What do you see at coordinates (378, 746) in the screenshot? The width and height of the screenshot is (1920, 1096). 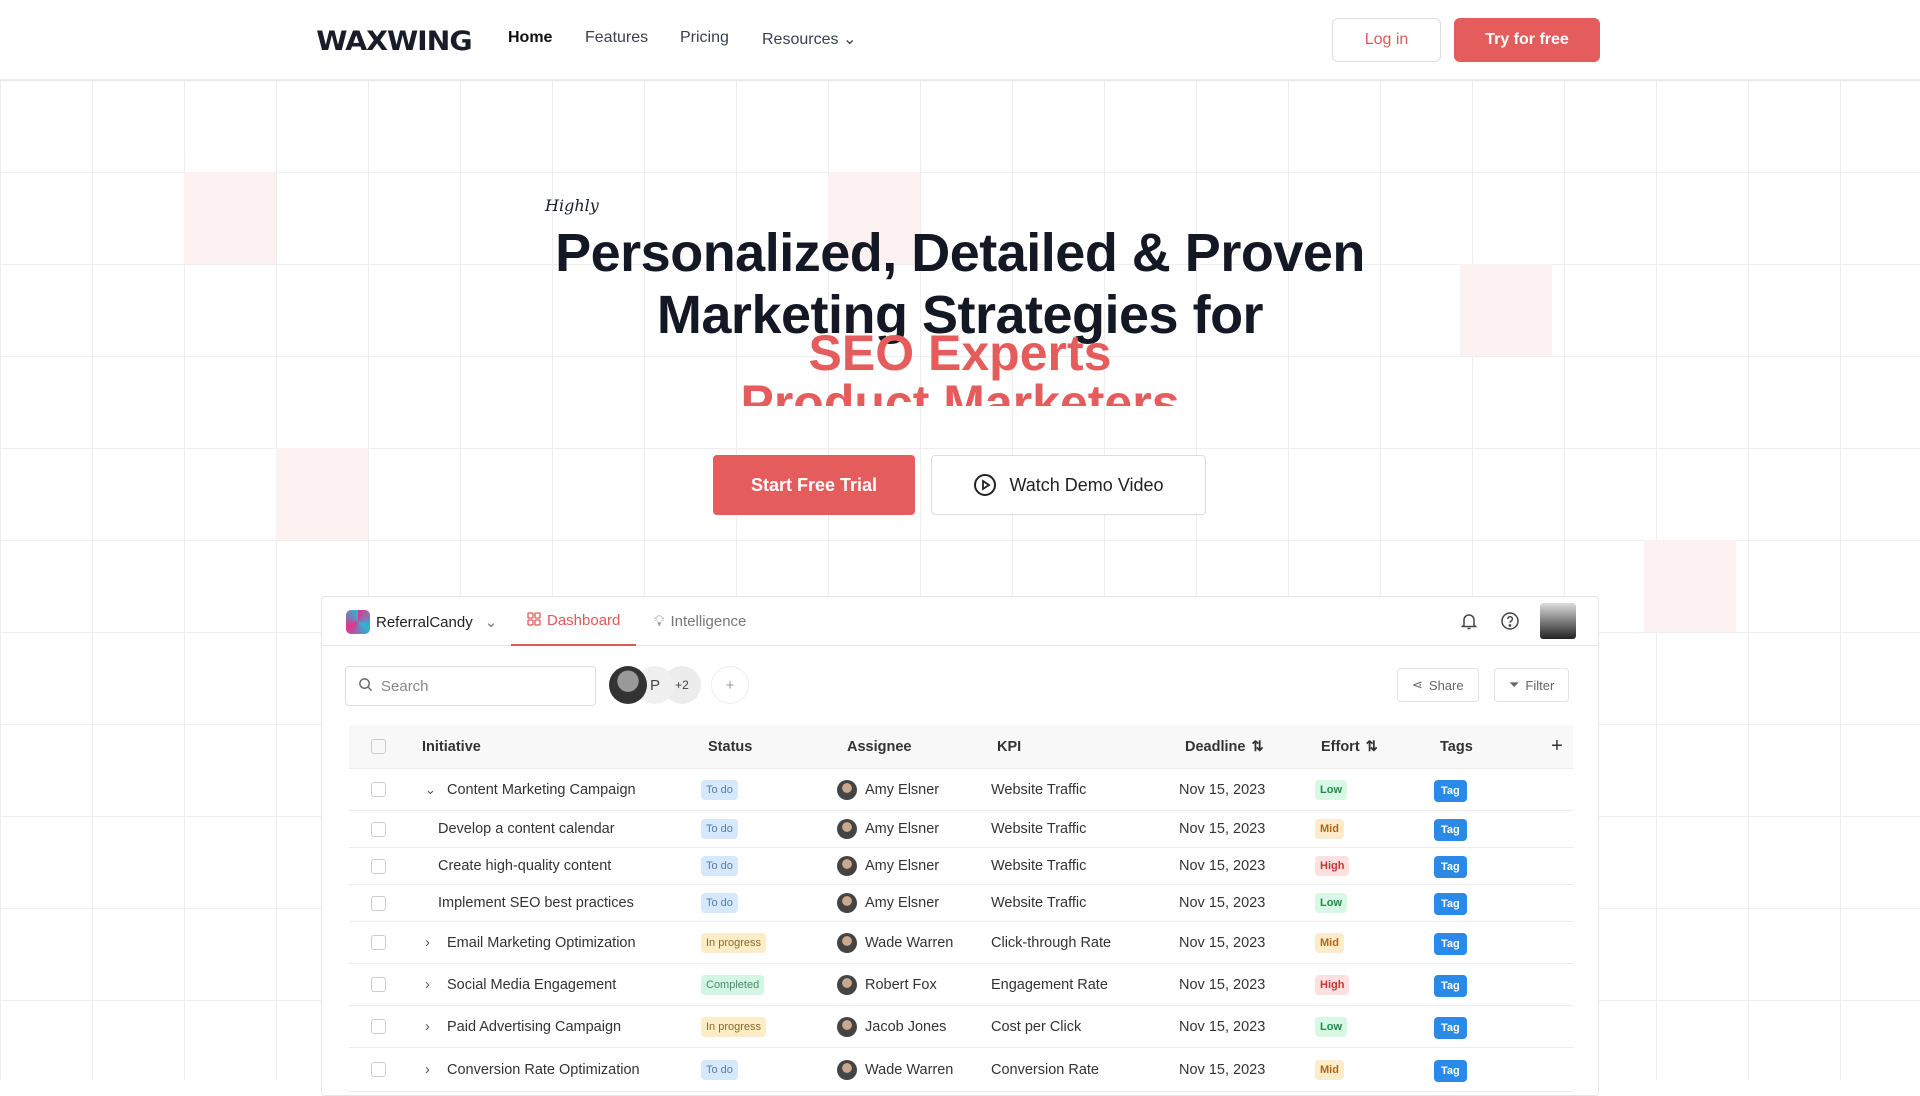 I see `select-all-checkbox` at bounding box center [378, 746].